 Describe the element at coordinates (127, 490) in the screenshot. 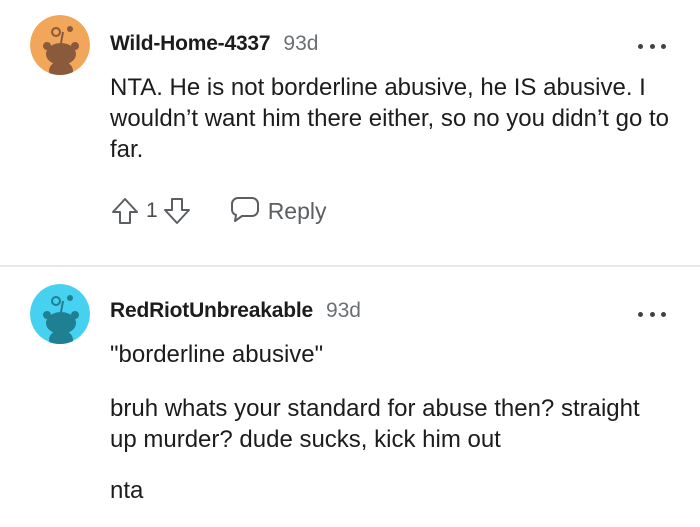

I see `comment-text: nta` at that location.